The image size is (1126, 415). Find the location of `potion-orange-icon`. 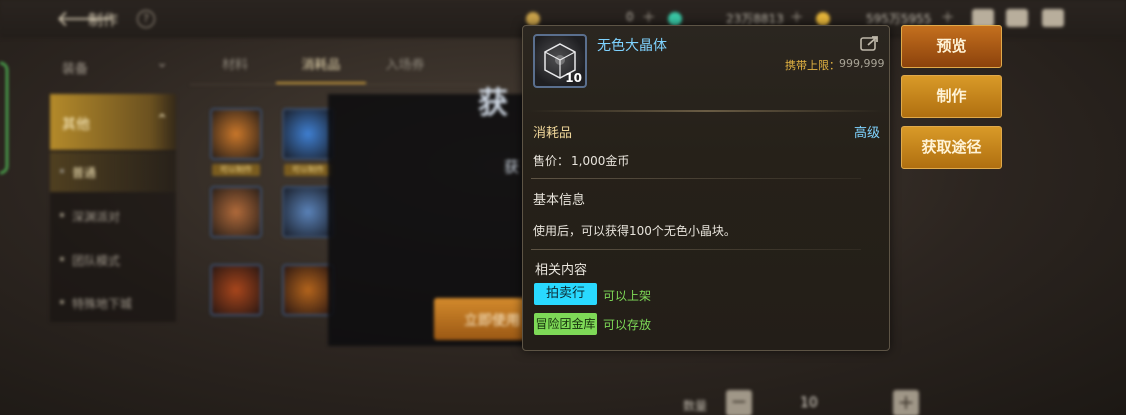

potion-orange-icon is located at coordinates (236, 134).